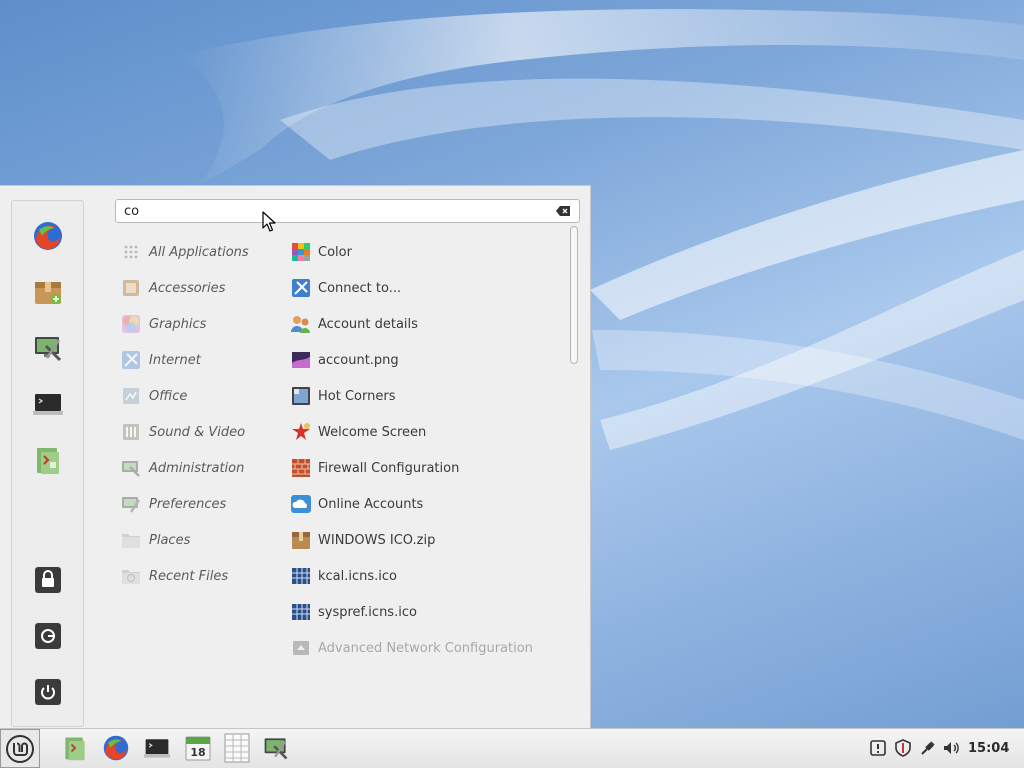  I want to click on result-advanced-network-configuration: Advanced Network Configuration, so click(411, 648).